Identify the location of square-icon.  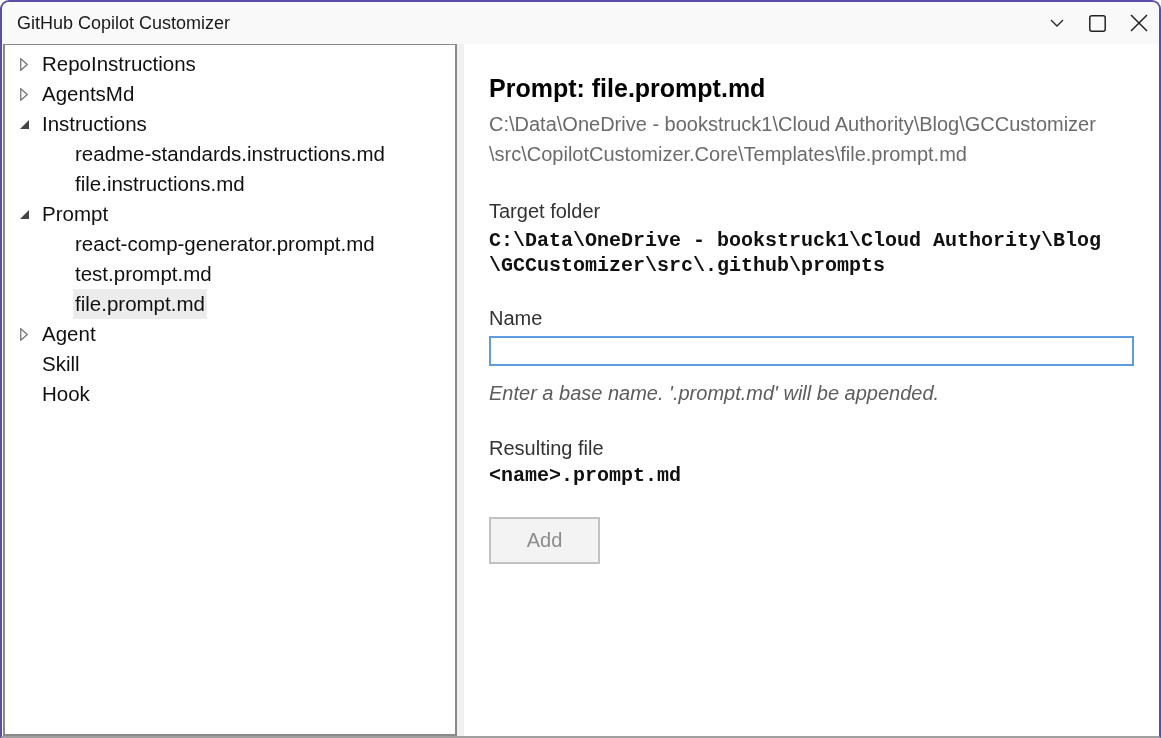
(1097, 23).